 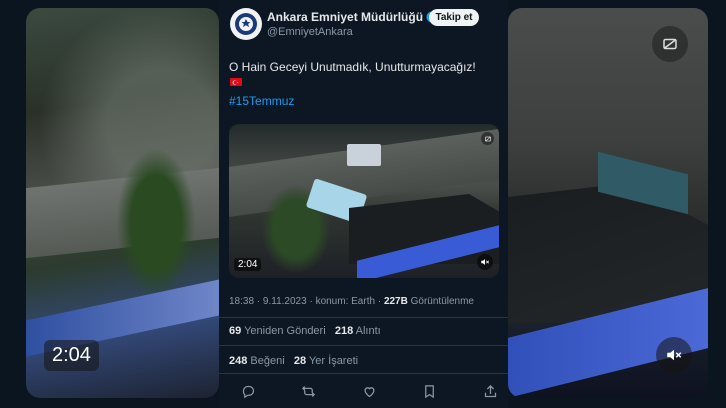 What do you see at coordinates (333, 361) in the screenshot?
I see `bookmarks-label: Yer İşareti` at bounding box center [333, 361].